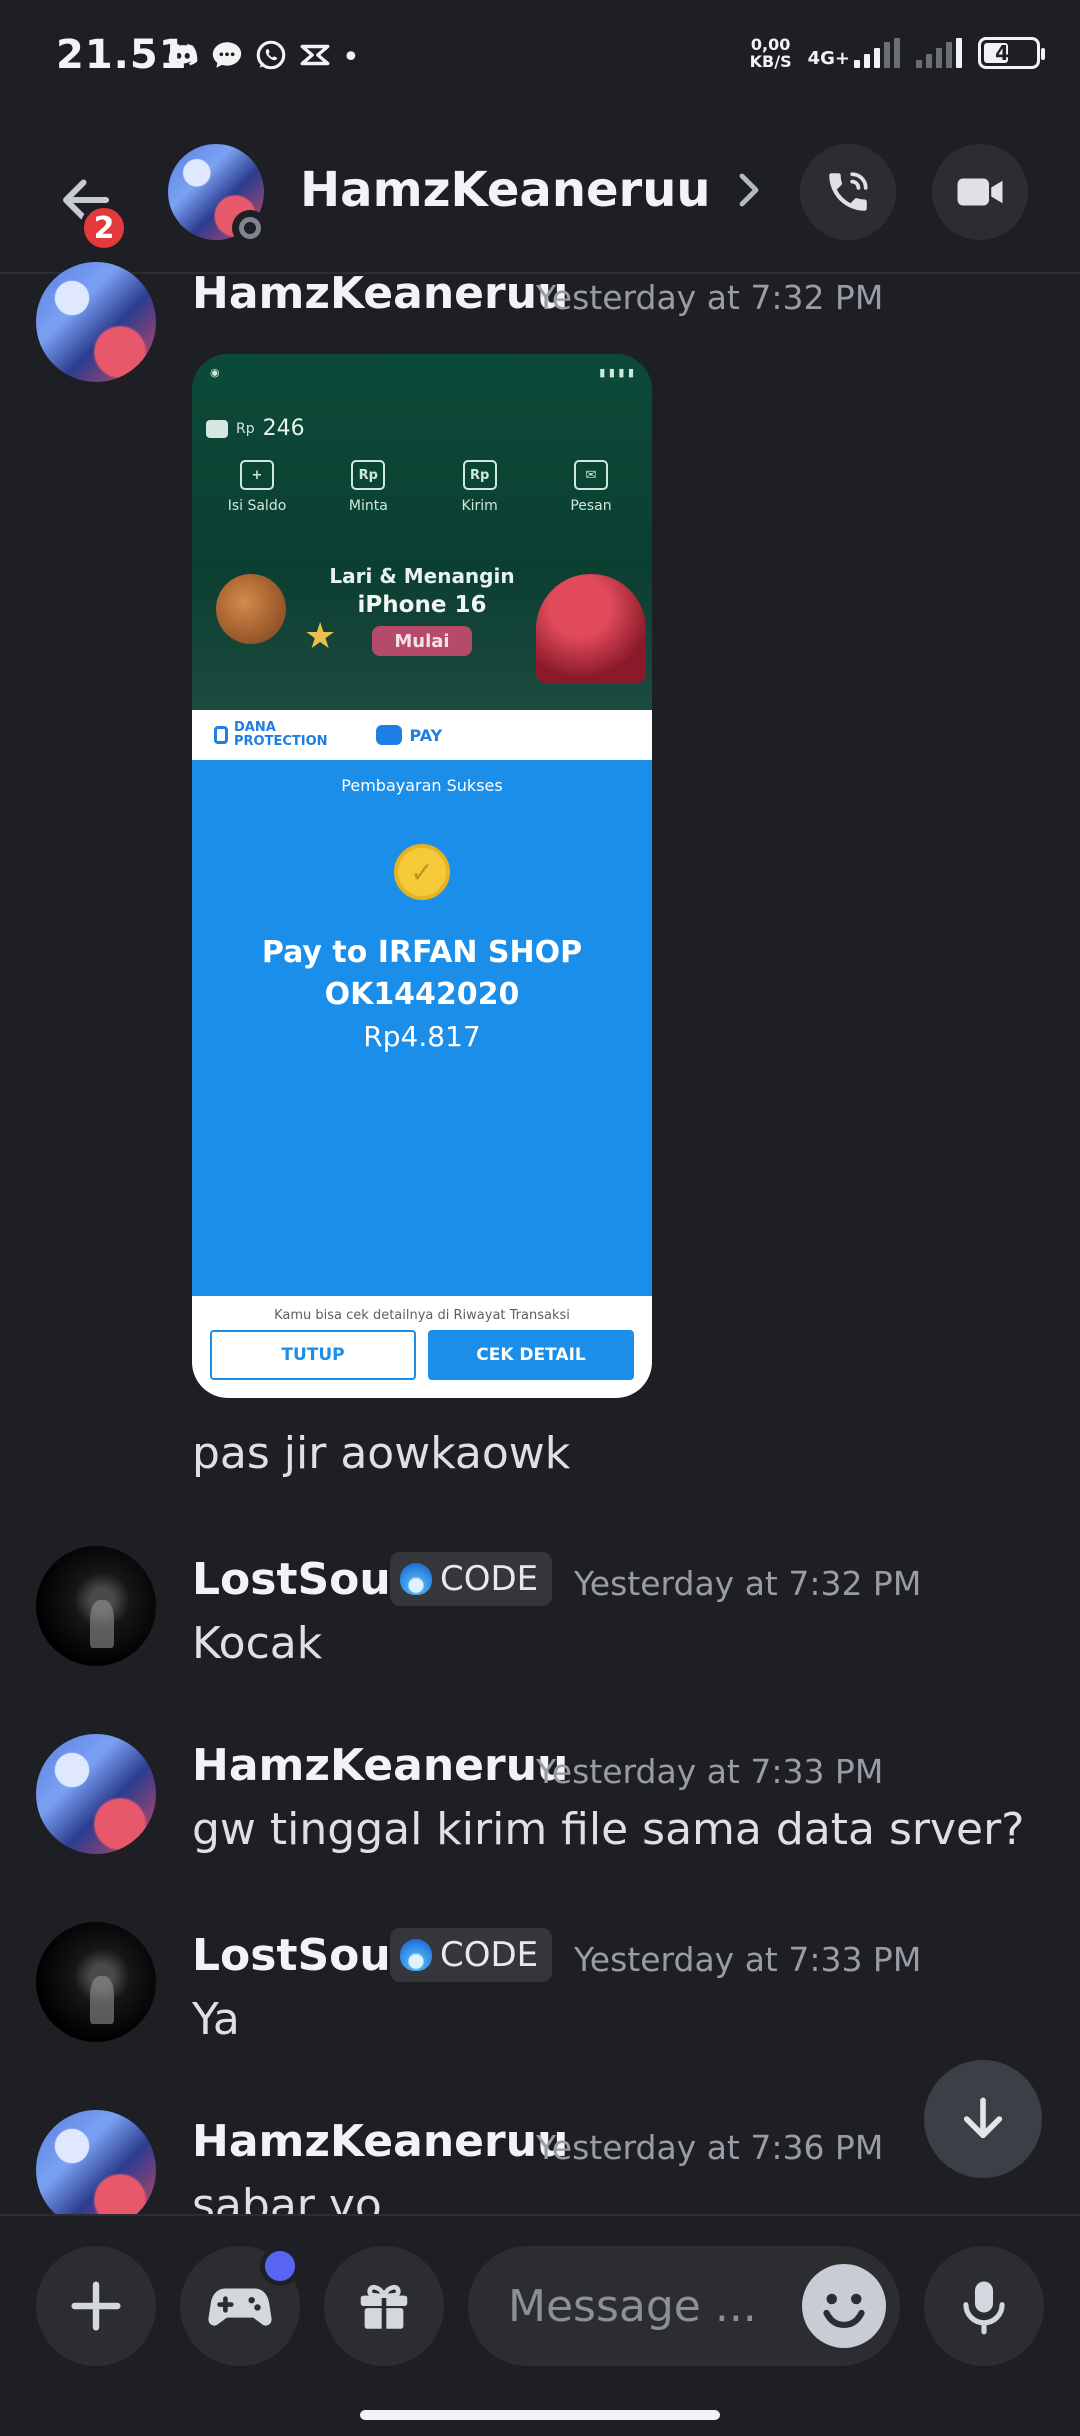  Describe the element at coordinates (368, 475) in the screenshot. I see `rupiah-icon: Rp` at that location.